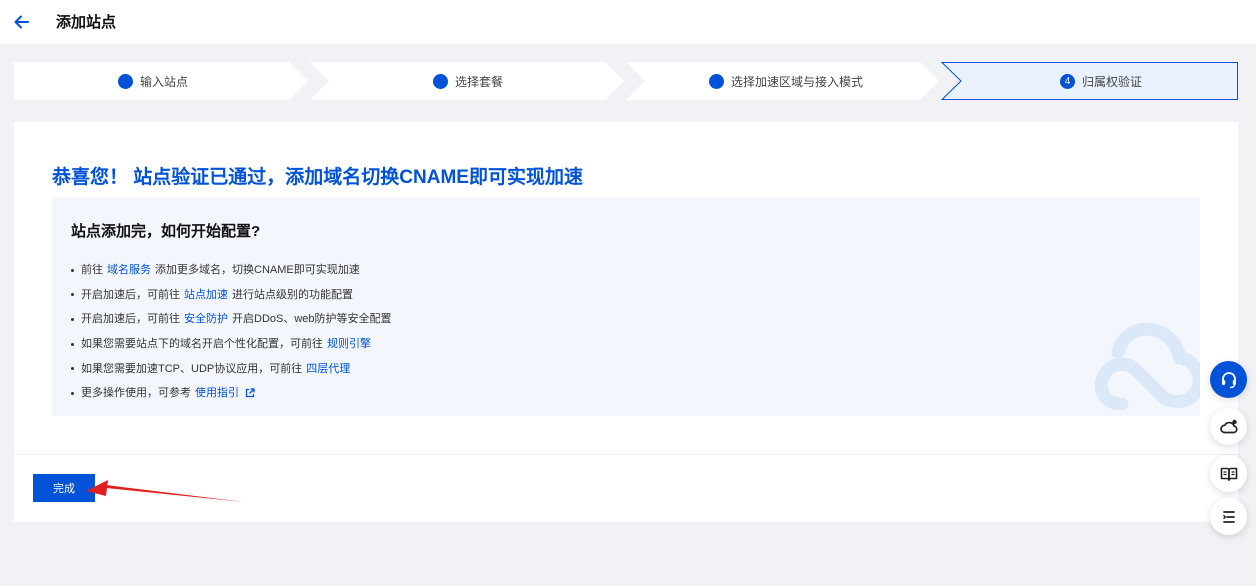 Image resolution: width=1256 pixels, height=586 pixels. Describe the element at coordinates (317, 177) in the screenshot. I see `success-headline: 恭喜您！ 站点验证已通过，添加域名切换CNAME即可实现加速` at that location.